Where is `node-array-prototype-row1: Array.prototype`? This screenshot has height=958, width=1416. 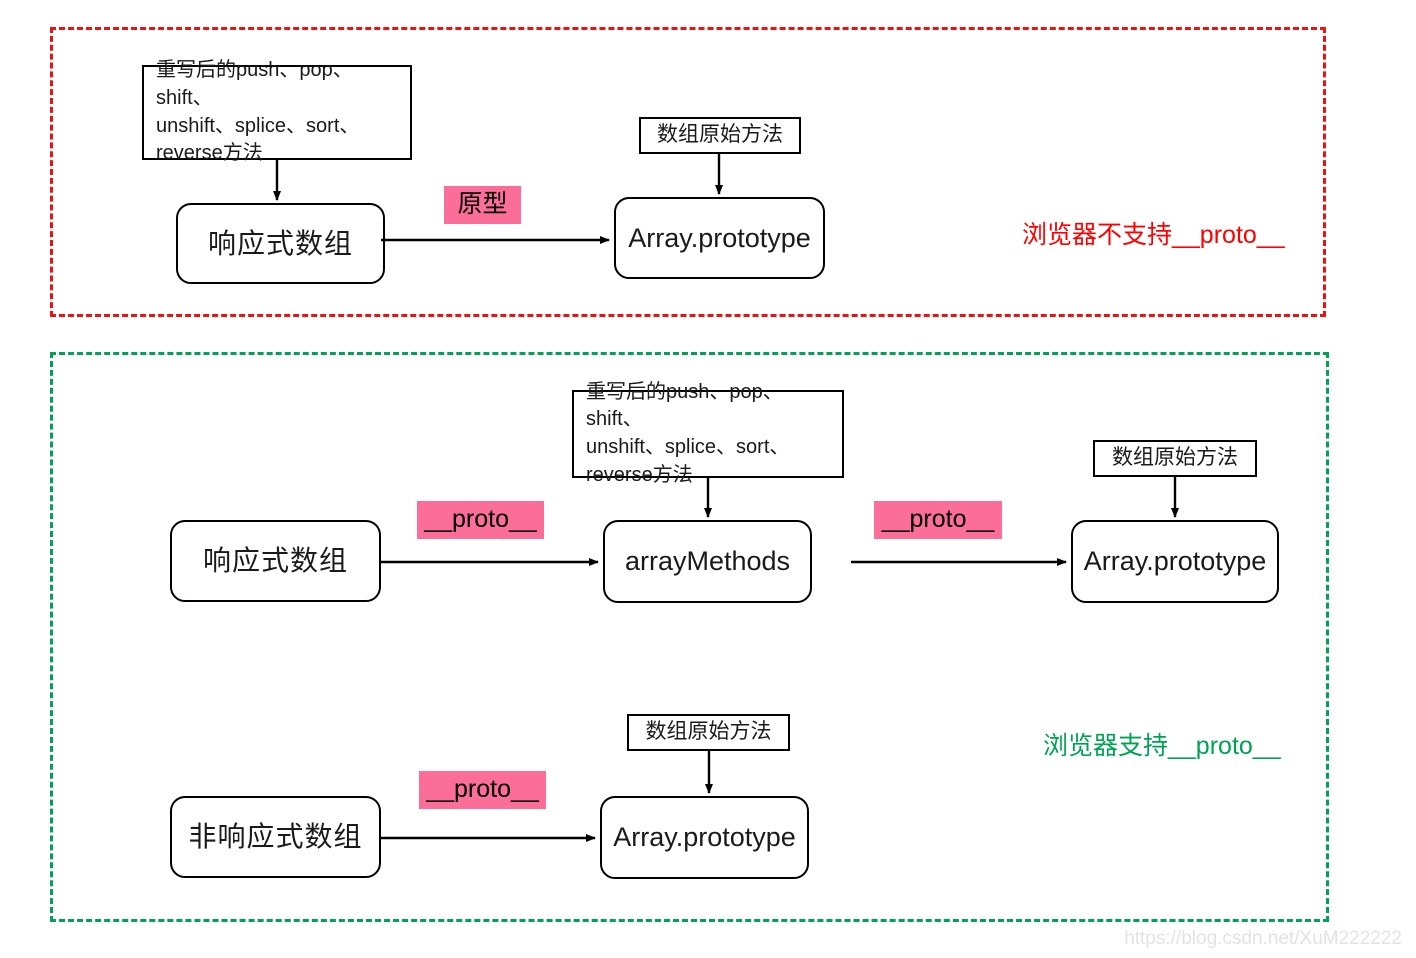
node-array-prototype-row1: Array.prototype is located at coordinates (719, 238).